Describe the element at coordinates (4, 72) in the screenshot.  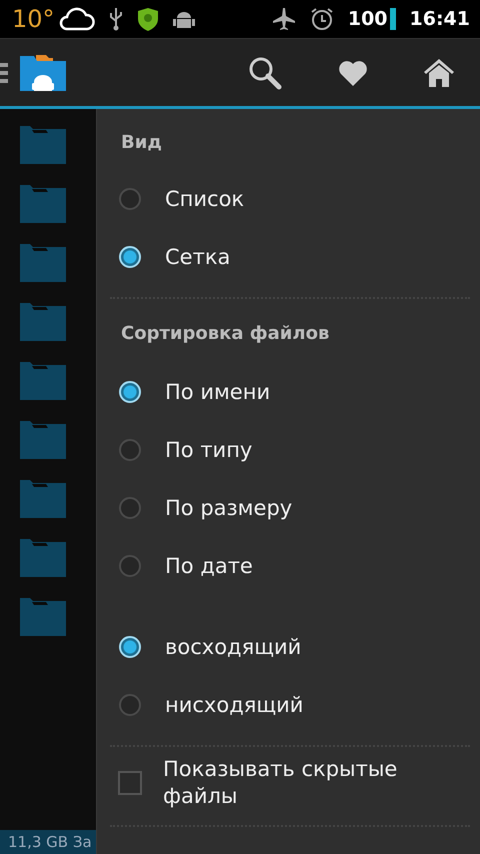
I see `menu-icon` at that location.